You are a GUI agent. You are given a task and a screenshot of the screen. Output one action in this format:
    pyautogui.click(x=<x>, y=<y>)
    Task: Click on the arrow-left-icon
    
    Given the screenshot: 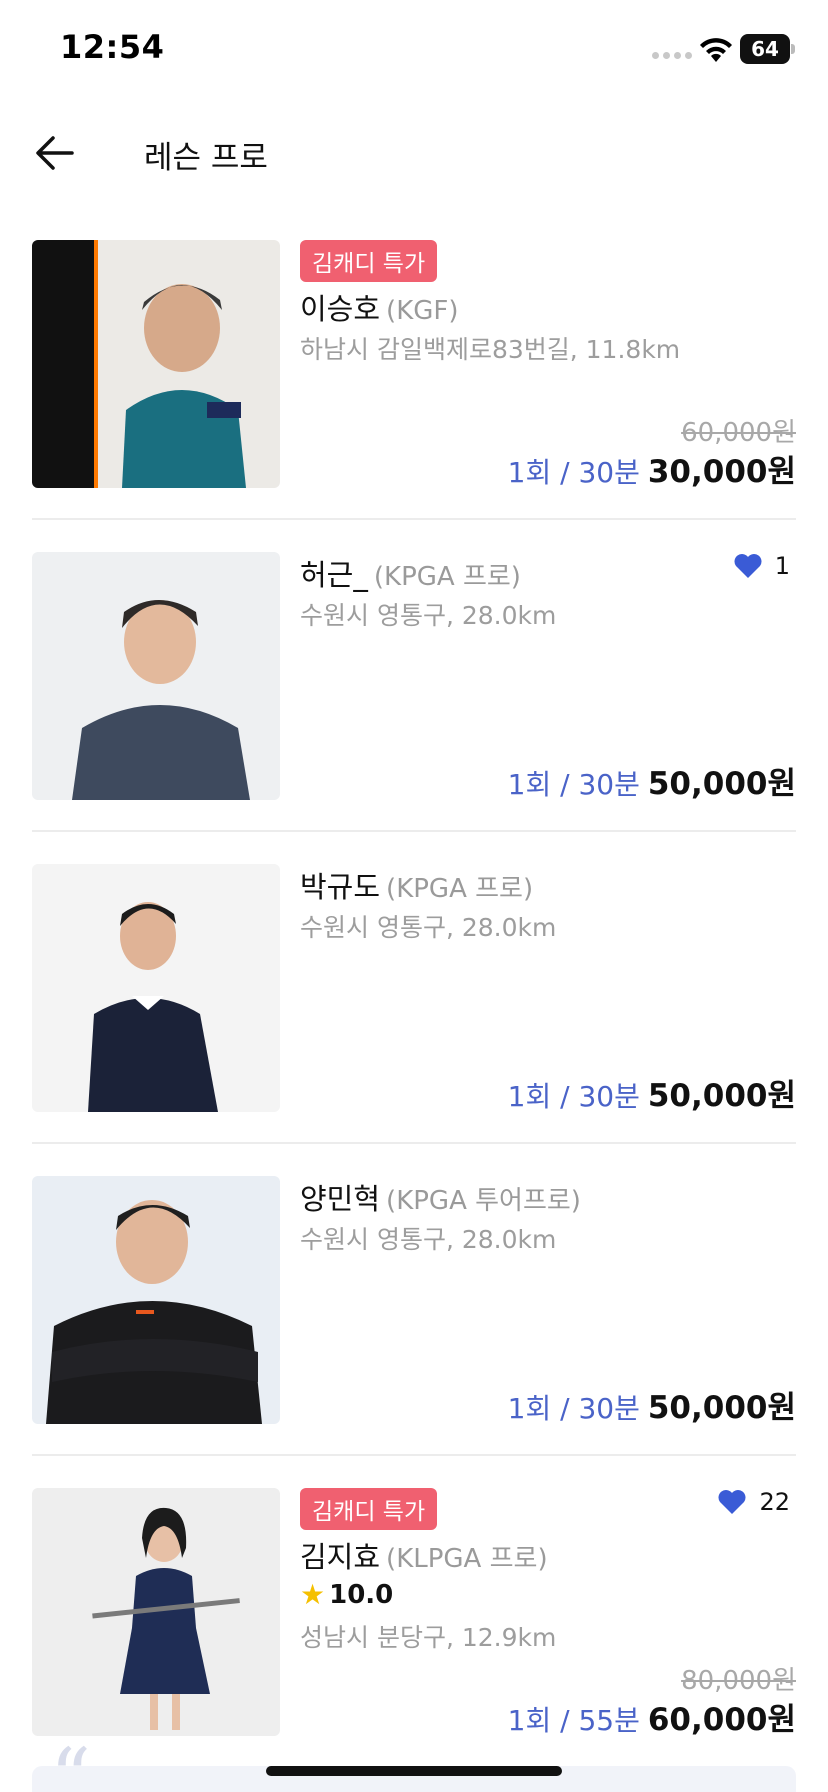 What is the action you would take?
    pyautogui.click(x=55, y=153)
    